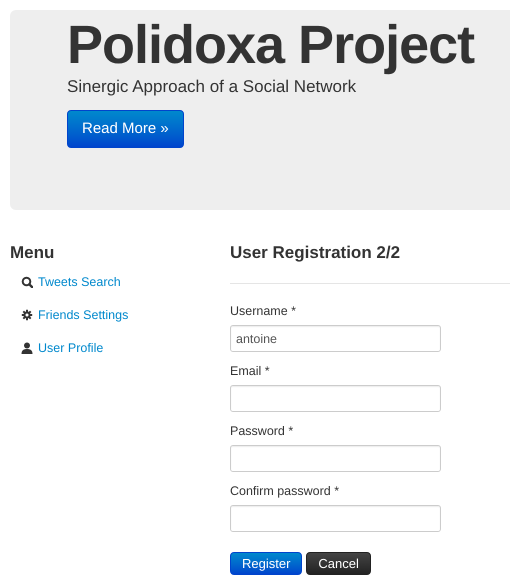 The image size is (510, 576). I want to click on field-label: Password *, so click(262, 431).